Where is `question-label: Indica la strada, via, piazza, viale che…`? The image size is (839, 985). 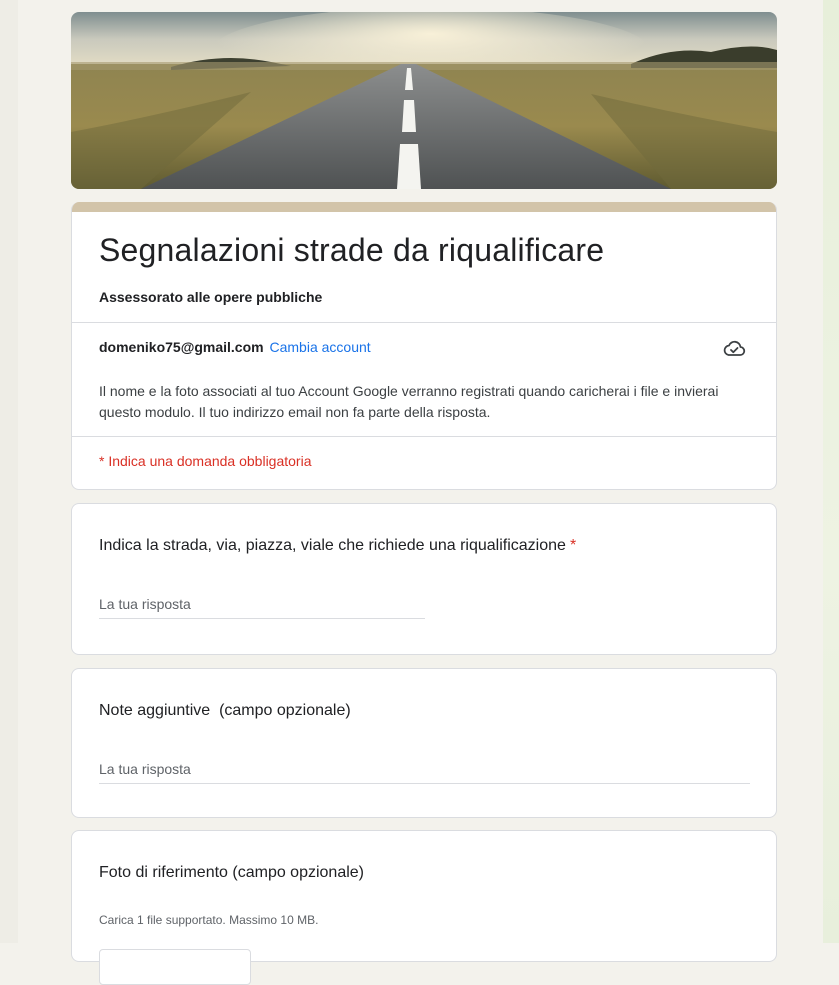 question-label: Indica la strada, via, piazza, viale che… is located at coordinates (337, 546).